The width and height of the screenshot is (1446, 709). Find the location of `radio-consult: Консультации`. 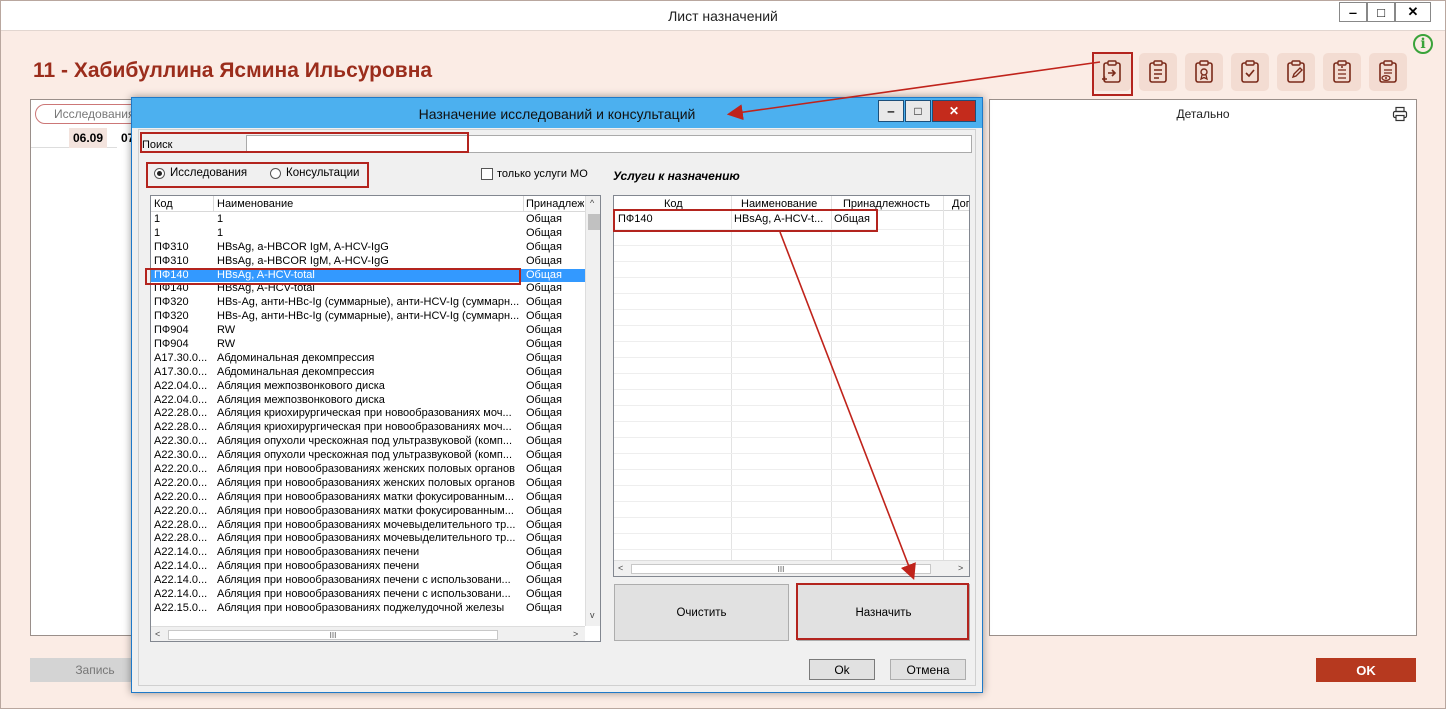

radio-consult: Консультации is located at coordinates (314, 173).